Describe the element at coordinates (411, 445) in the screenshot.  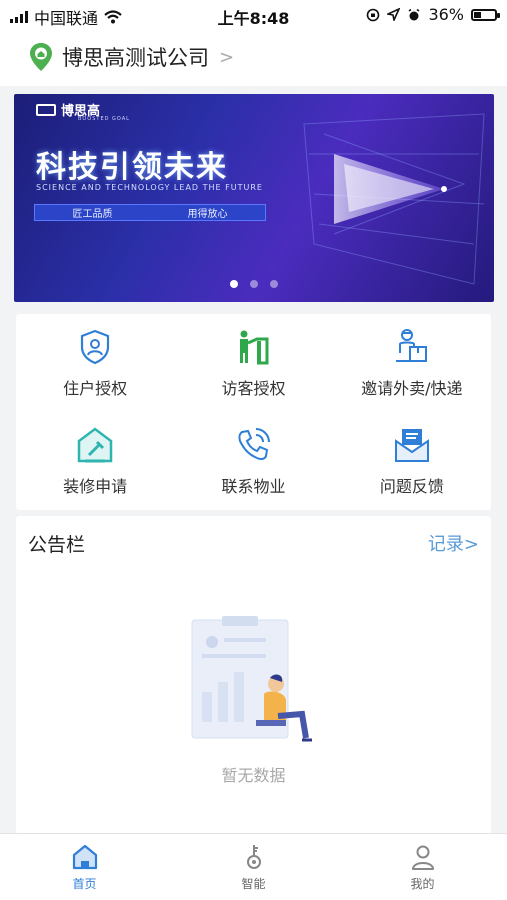
I see `feedback-envelope-icon` at that location.